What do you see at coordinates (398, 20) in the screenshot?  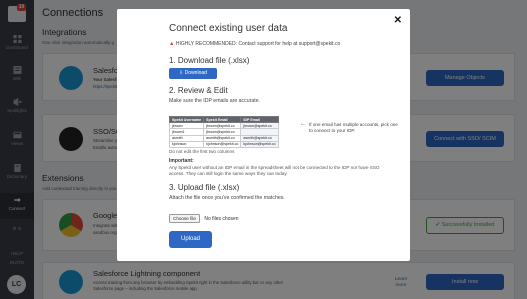 I see `close-icon: ✕` at bounding box center [398, 20].